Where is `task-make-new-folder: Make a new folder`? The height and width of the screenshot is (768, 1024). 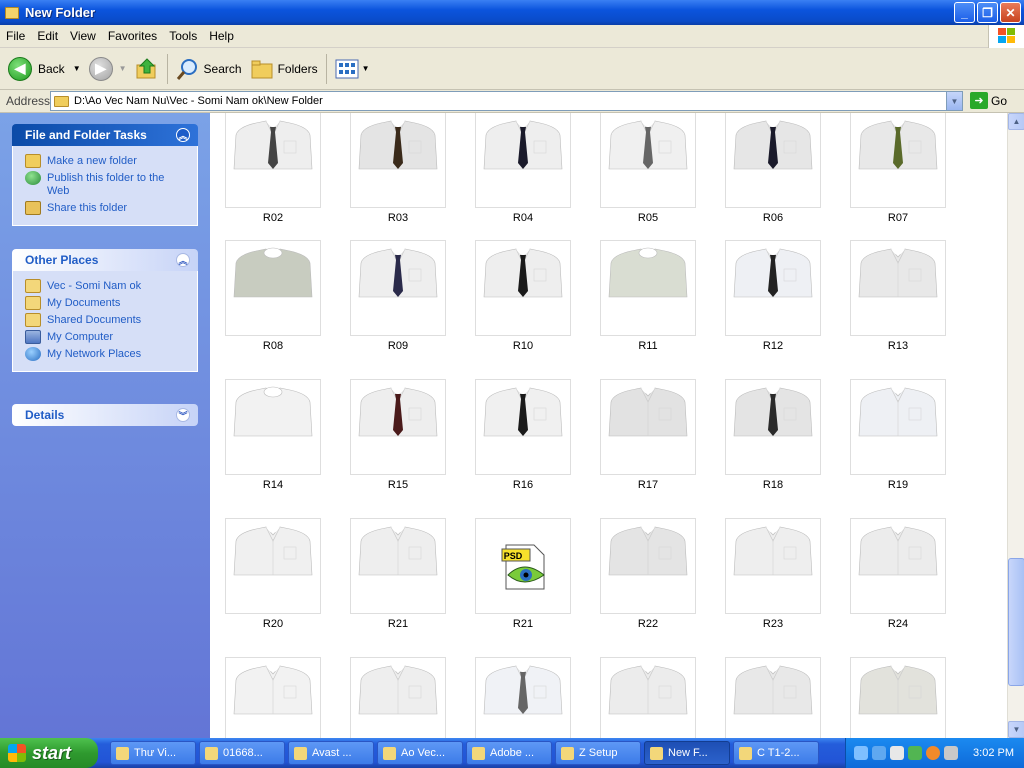 task-make-new-folder: Make a new folder is located at coordinates (107, 161).